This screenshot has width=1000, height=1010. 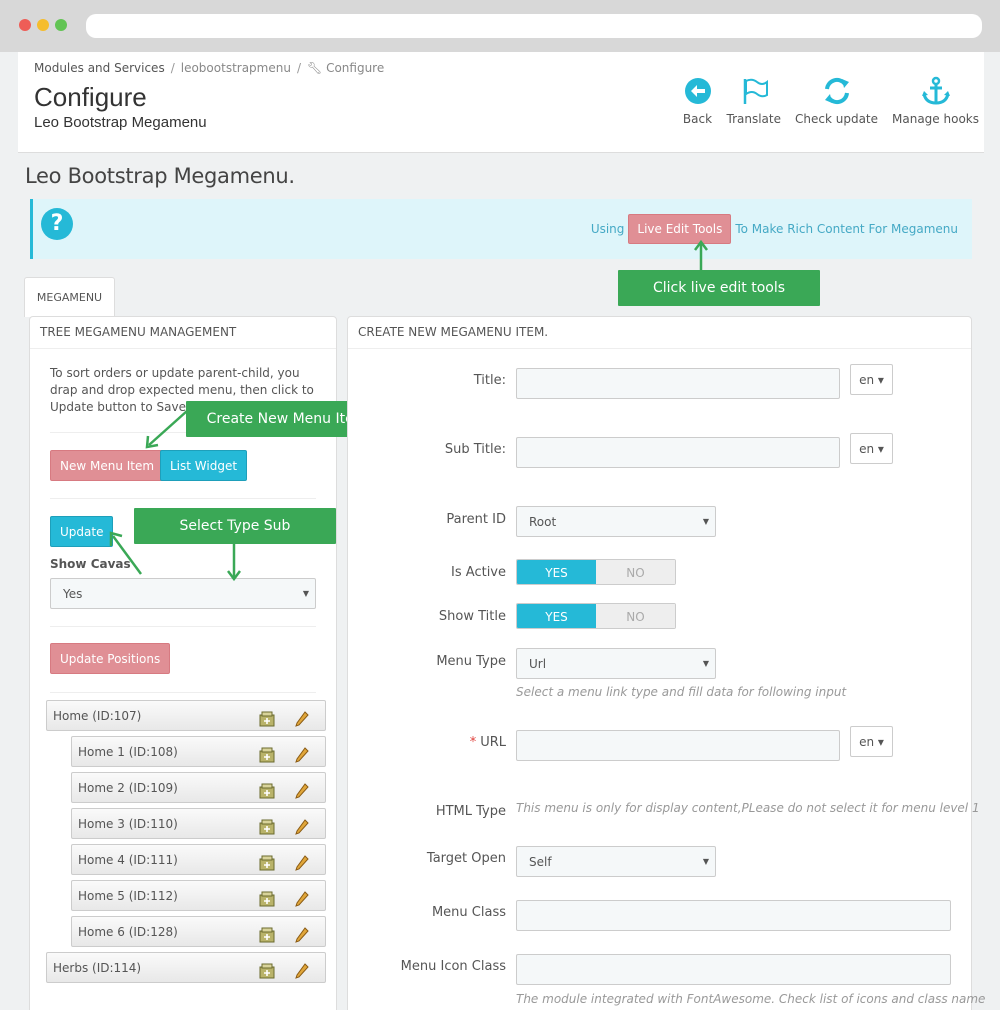 I want to click on sub-title-input, so click(x=678, y=452).